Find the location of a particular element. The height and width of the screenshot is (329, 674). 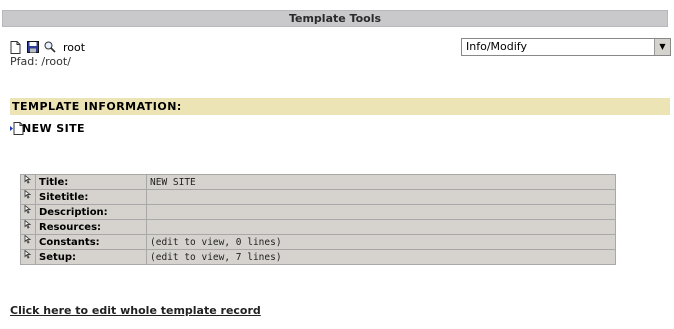

table-row: Sitetitle: is located at coordinates (318, 197).